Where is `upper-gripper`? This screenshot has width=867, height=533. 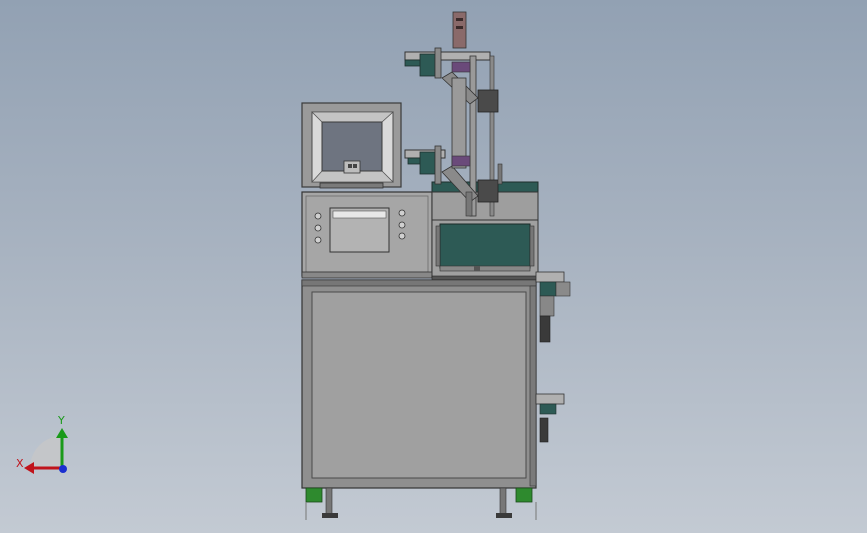 upper-gripper is located at coordinates (488, 101).